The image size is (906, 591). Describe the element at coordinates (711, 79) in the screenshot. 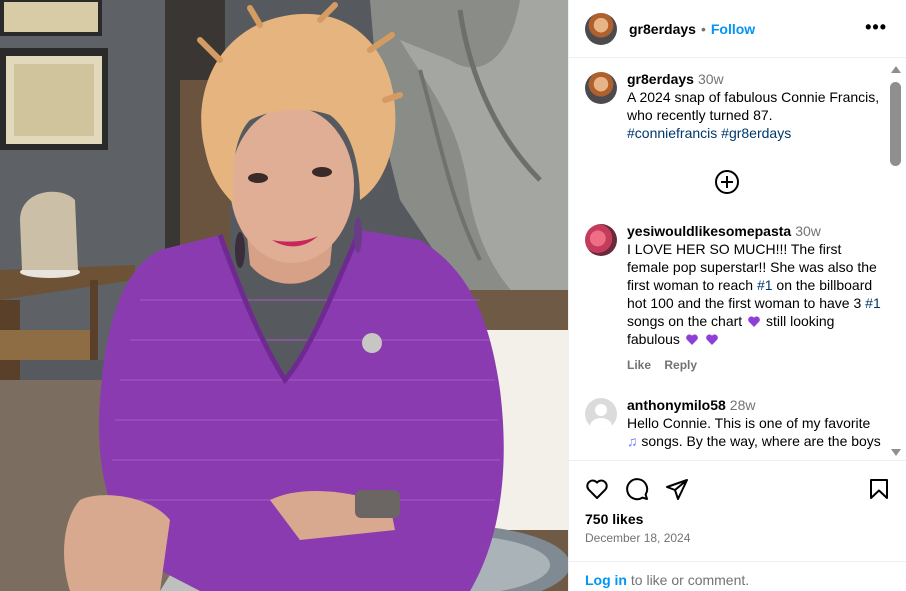

I see `caption-time: 30w` at that location.